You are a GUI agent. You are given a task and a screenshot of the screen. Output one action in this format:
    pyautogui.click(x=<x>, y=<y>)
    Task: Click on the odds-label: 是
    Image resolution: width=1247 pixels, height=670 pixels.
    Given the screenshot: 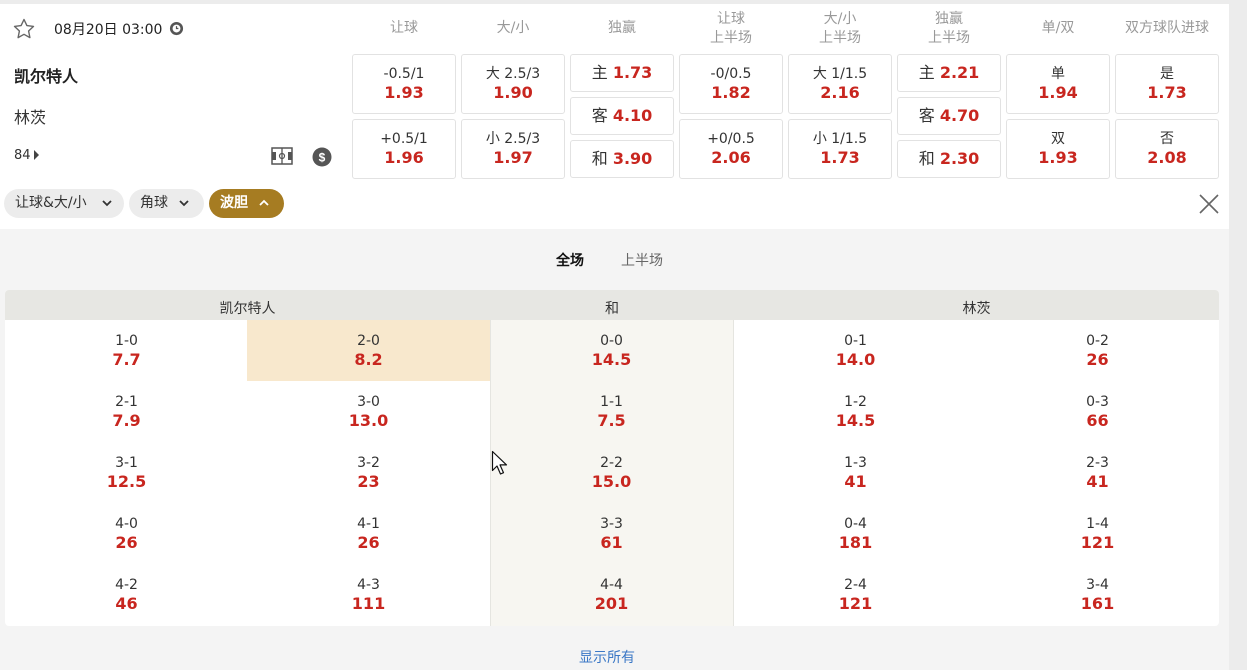 What is the action you would take?
    pyautogui.click(x=1167, y=74)
    